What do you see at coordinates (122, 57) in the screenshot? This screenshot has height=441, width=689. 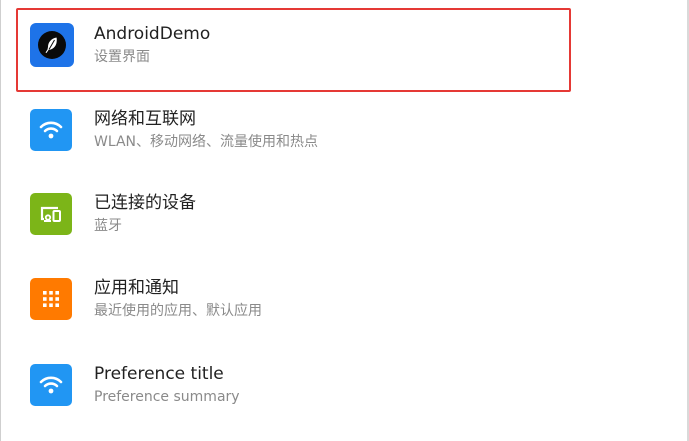 I see `settings-item-summary: 设置界面` at bounding box center [122, 57].